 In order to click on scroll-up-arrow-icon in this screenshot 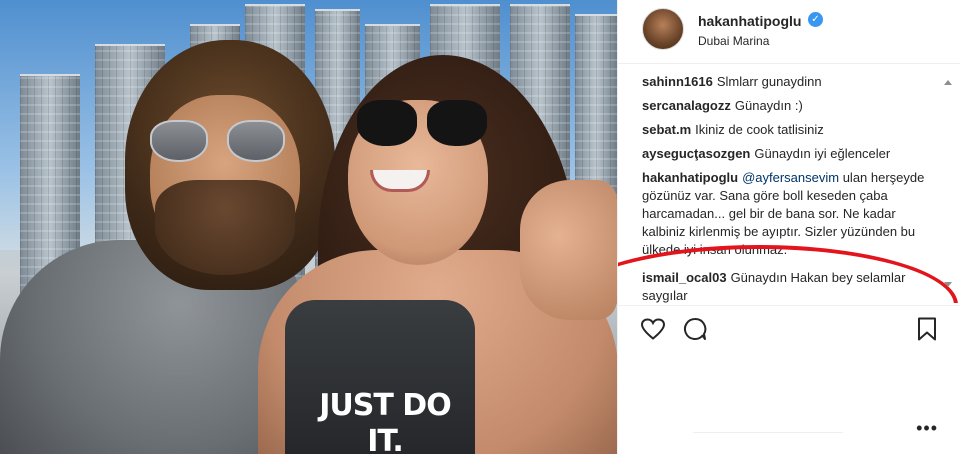, I will do `click(948, 82)`.